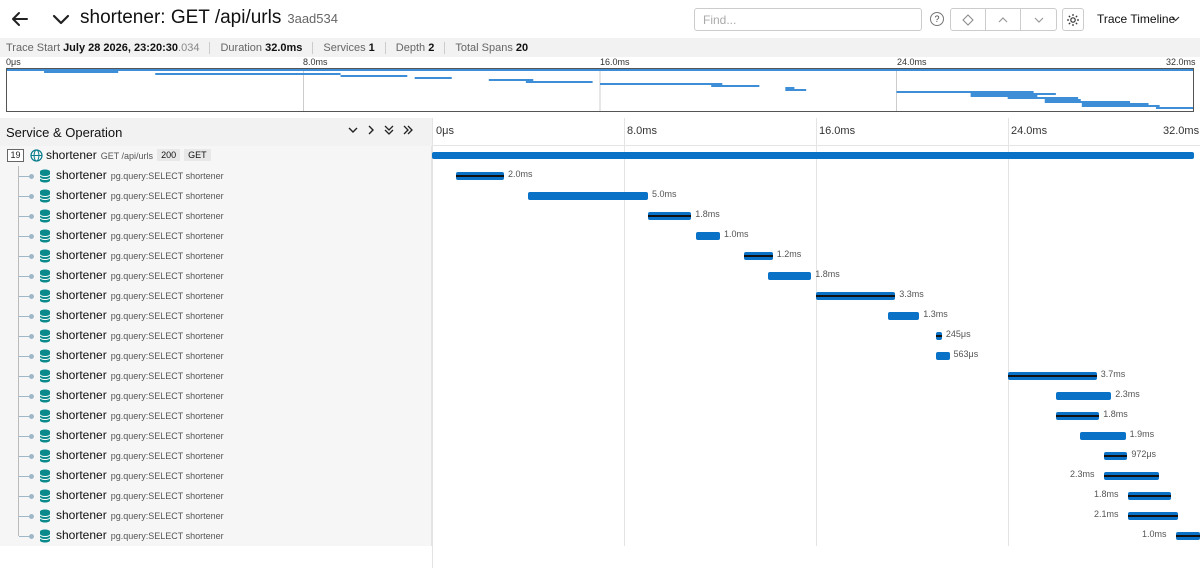 The width and height of the screenshot is (1200, 568). What do you see at coordinates (600, 376) in the screenshot?
I see `span-row: shortener pg.query:SELECT shortener 3.7ms` at bounding box center [600, 376].